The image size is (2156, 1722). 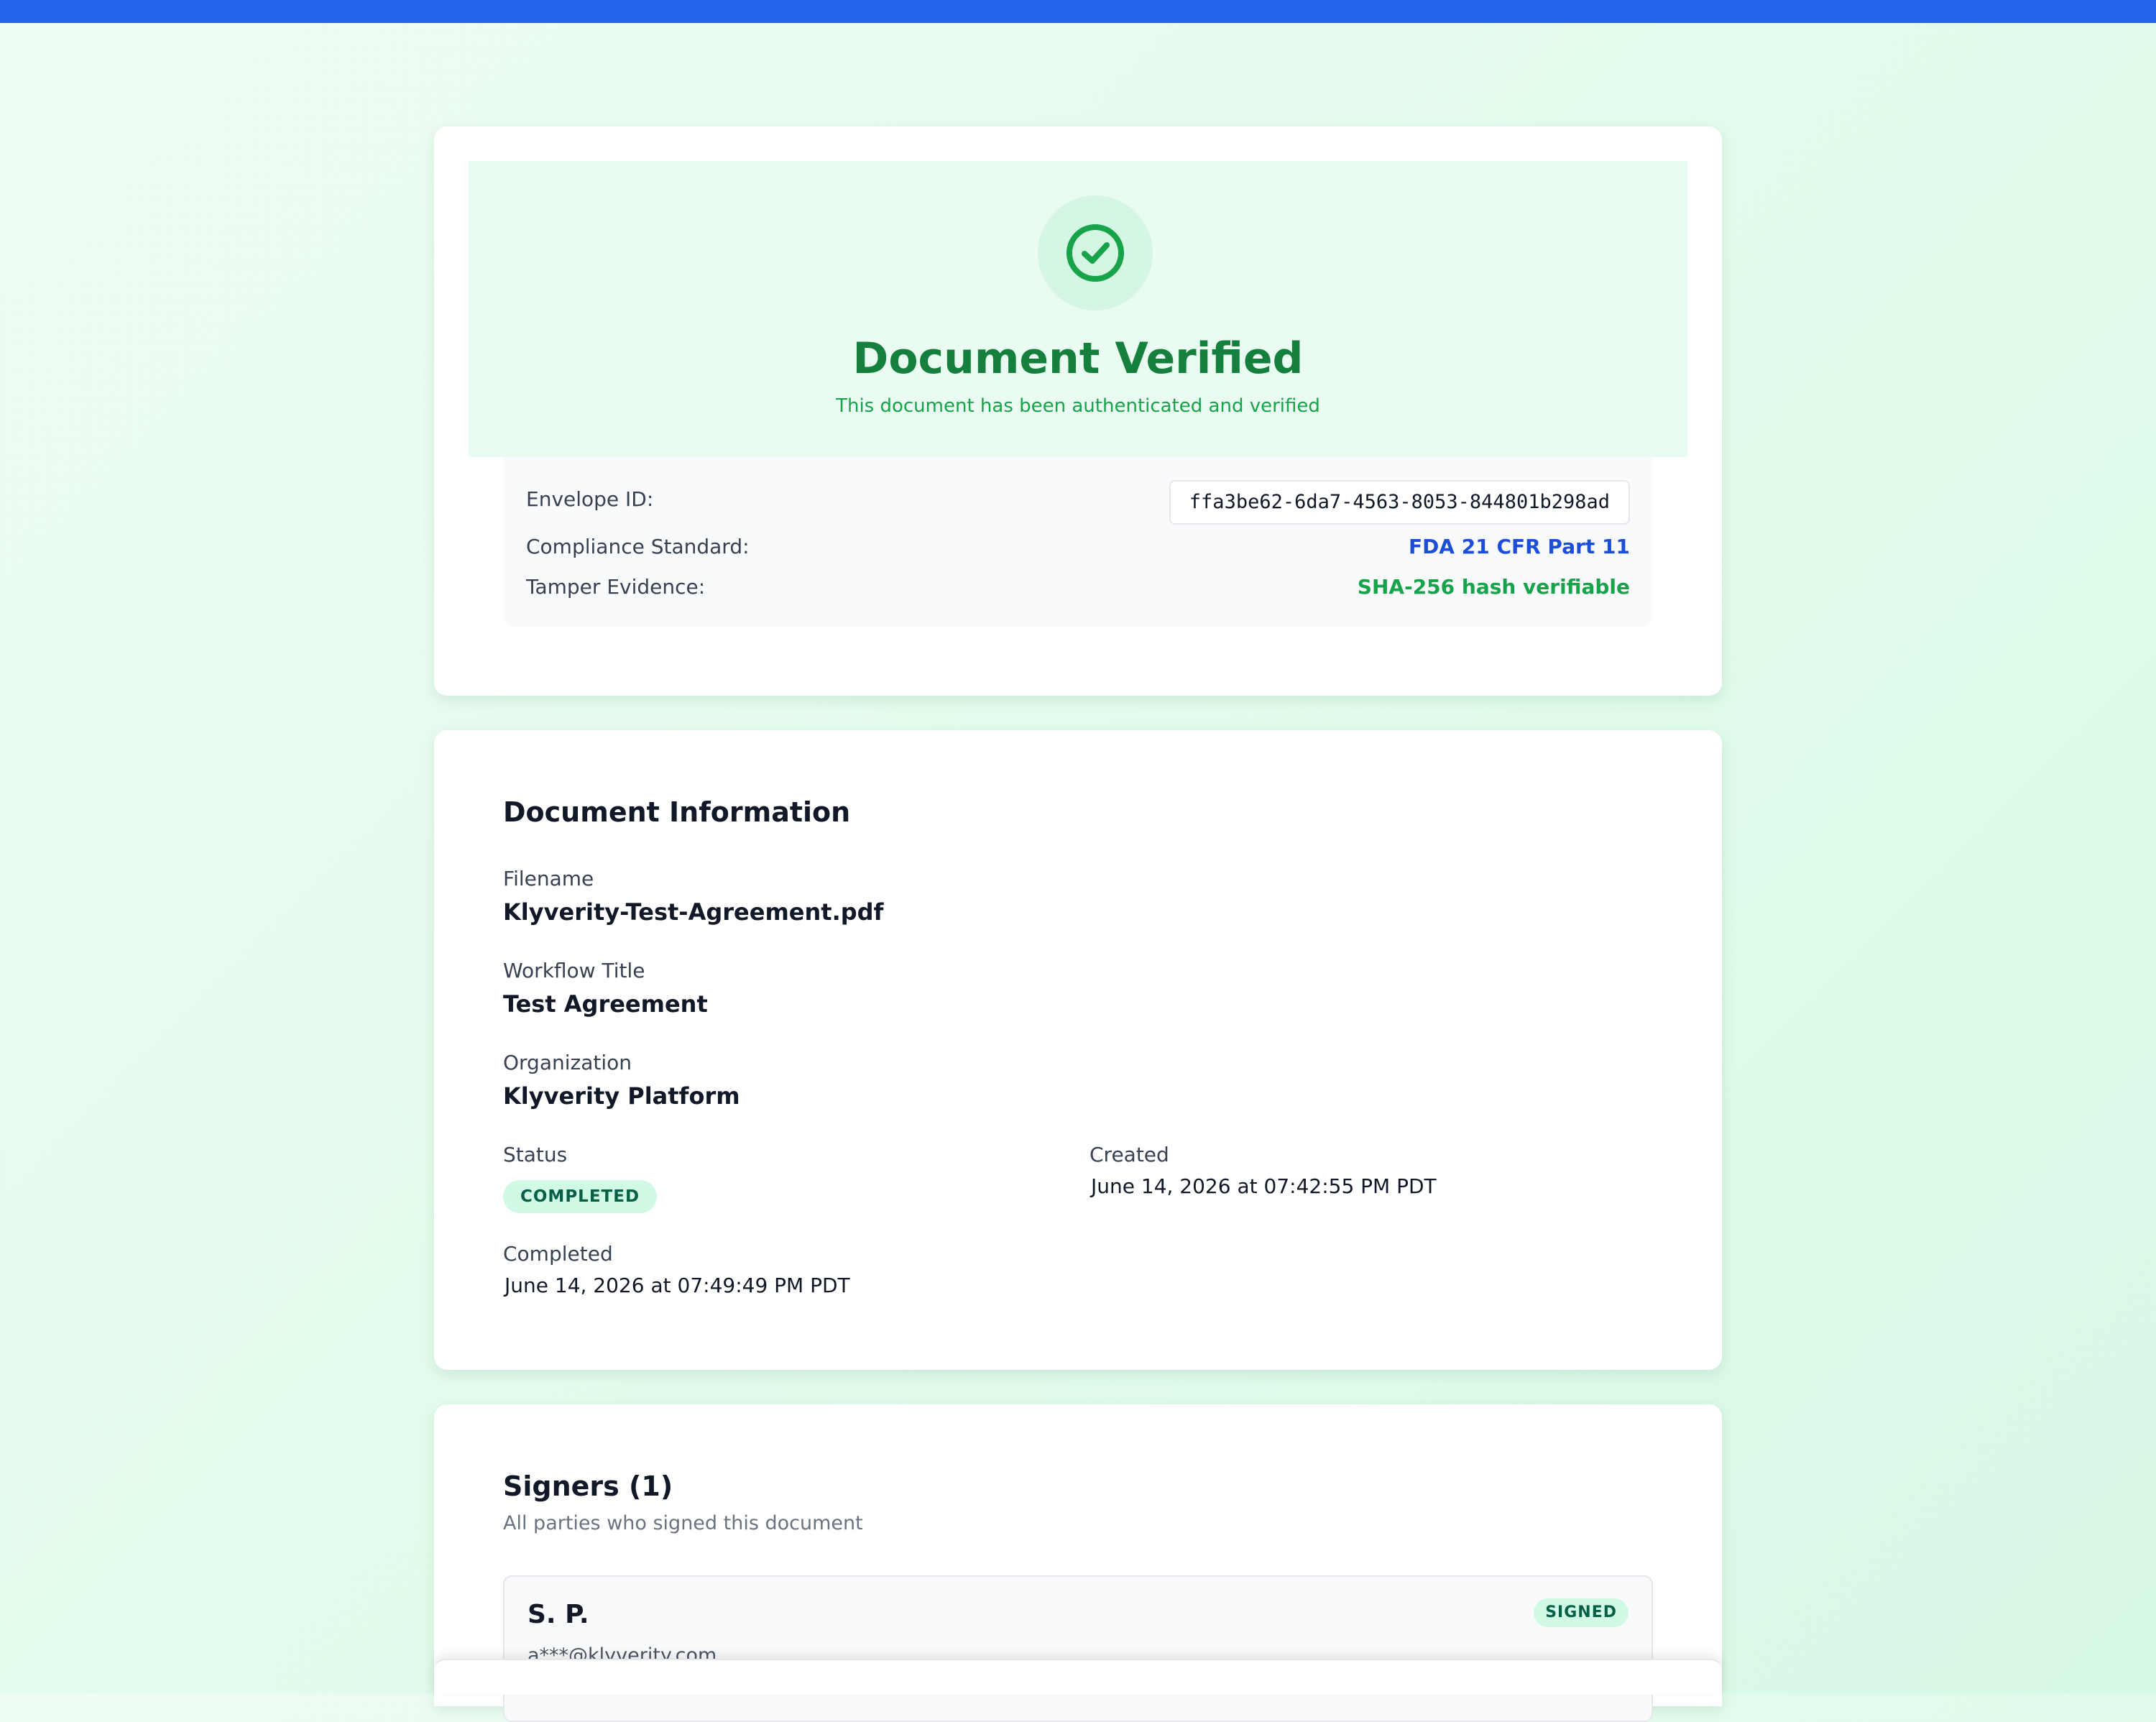 What do you see at coordinates (1519, 546) in the screenshot?
I see `compliance-value: FDA 21 CFR Part 11` at bounding box center [1519, 546].